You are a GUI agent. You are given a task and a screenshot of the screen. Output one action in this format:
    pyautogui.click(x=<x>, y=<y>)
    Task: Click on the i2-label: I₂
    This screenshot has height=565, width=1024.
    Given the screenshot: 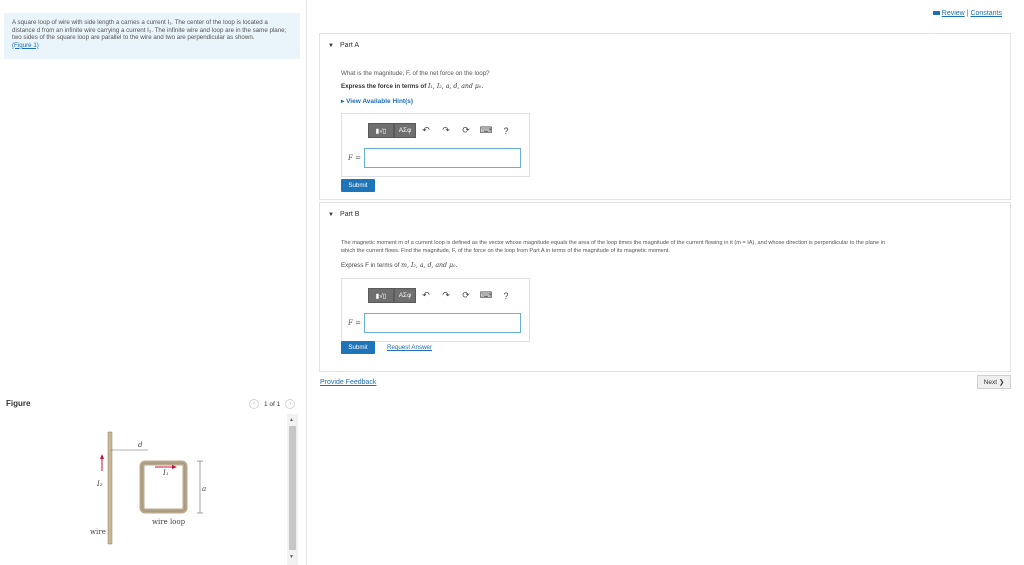 What is the action you would take?
    pyautogui.click(x=99, y=484)
    